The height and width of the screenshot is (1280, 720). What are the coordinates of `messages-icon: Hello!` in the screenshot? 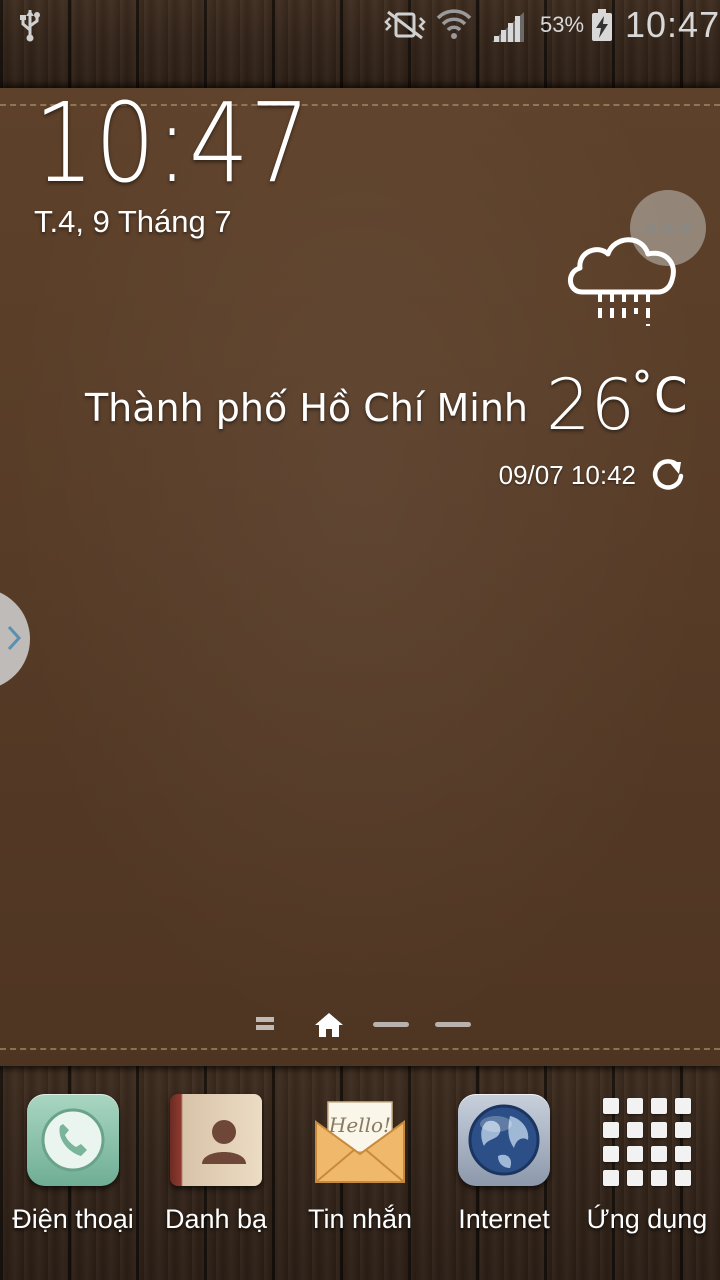 It's located at (360, 1140).